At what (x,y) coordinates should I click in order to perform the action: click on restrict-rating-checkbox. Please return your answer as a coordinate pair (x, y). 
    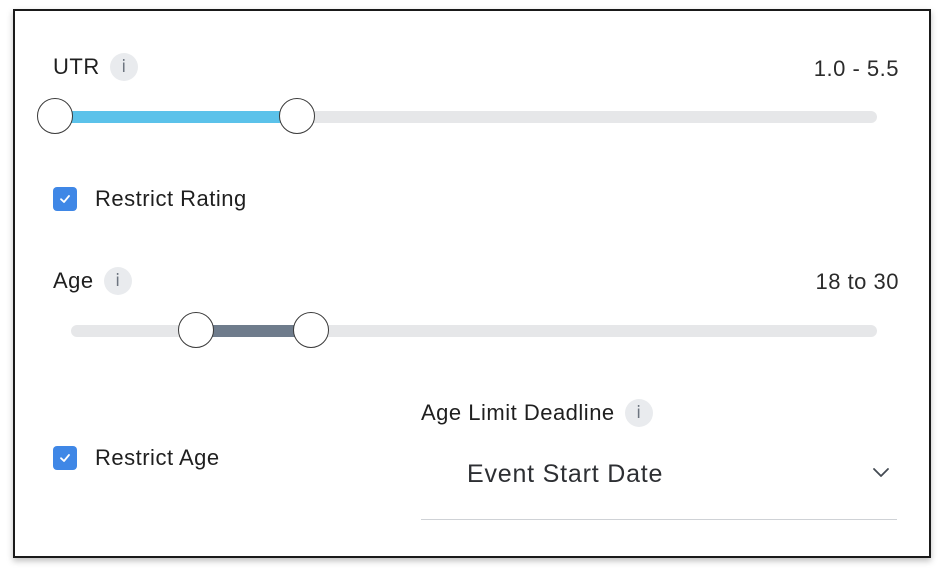
    Looking at the image, I should click on (65, 199).